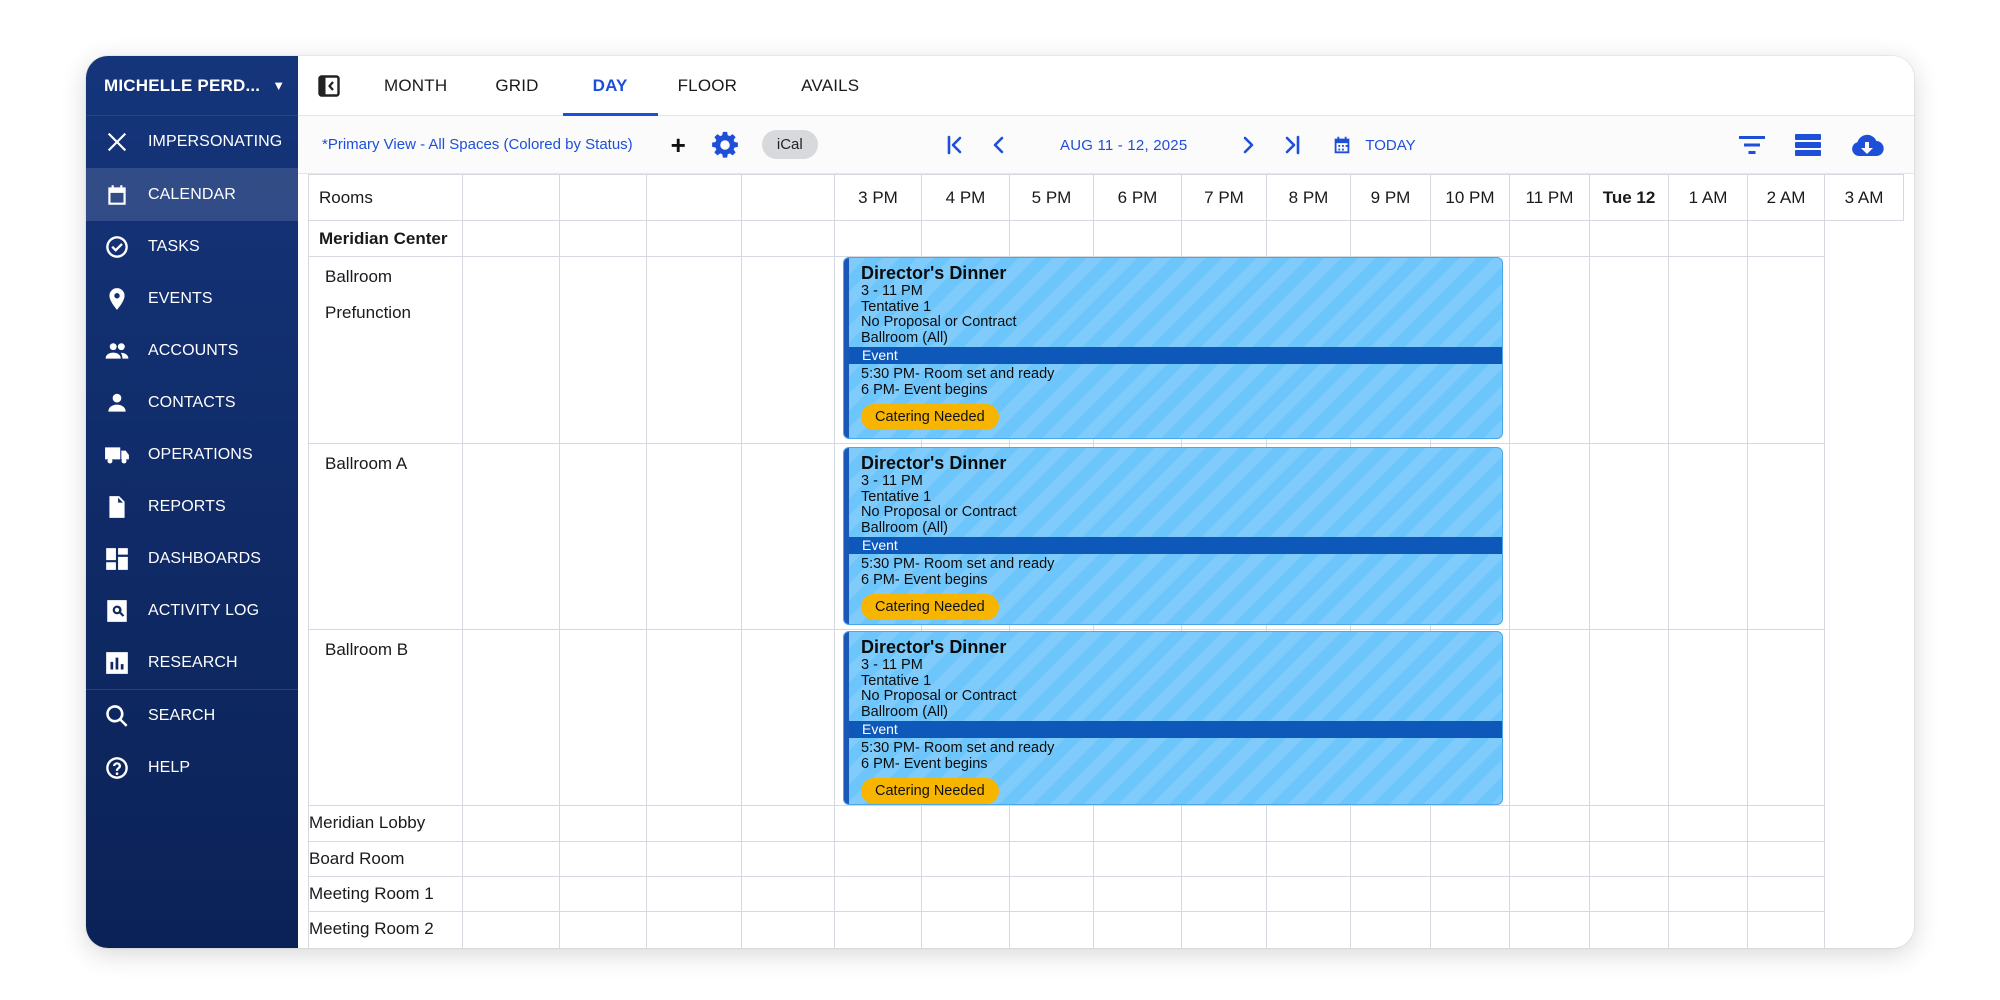 Image resolution: width=2000 pixels, height=1000 pixels. I want to click on room-label: Meeting Room 1, so click(385, 894).